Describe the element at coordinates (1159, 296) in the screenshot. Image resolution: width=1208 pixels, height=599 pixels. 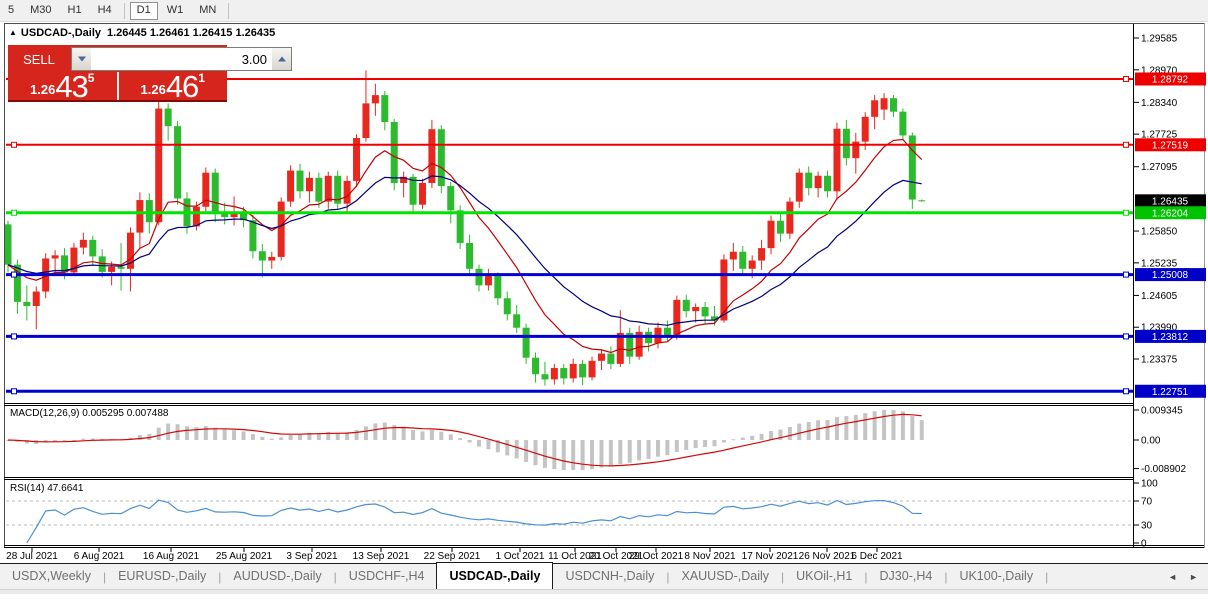
I see `svg-text: 1.24605` at that location.